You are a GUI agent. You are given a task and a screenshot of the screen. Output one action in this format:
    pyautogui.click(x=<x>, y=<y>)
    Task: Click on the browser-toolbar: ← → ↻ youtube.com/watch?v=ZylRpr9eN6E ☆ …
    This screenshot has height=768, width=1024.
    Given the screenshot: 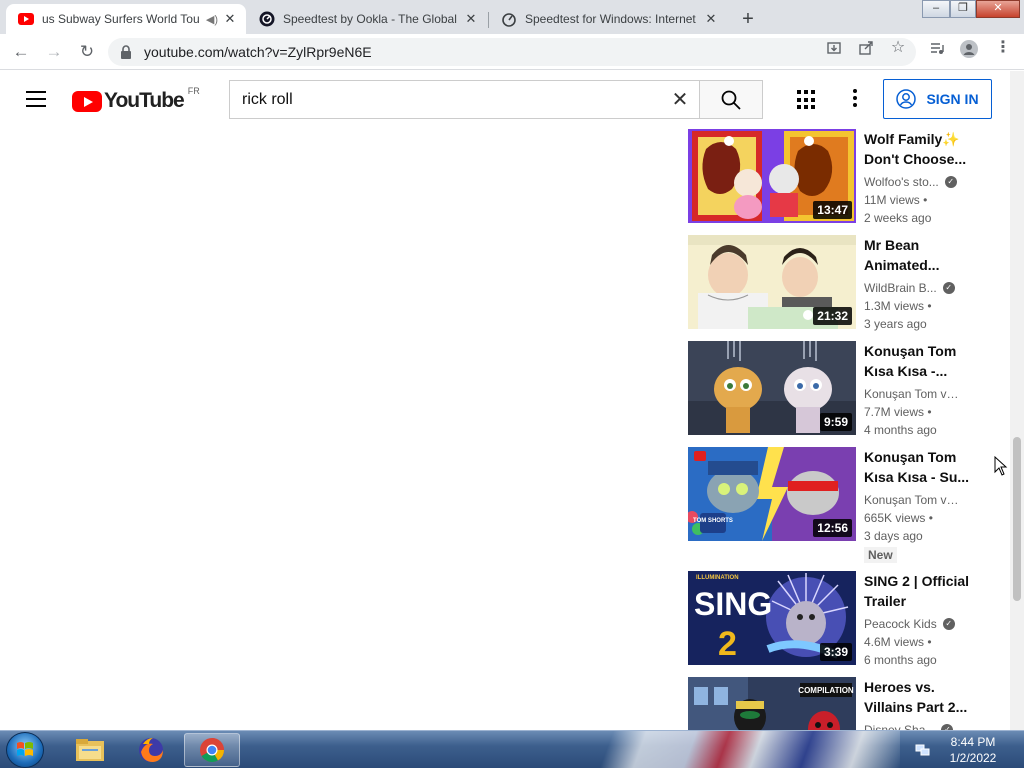 What is the action you would take?
    pyautogui.click(x=512, y=52)
    